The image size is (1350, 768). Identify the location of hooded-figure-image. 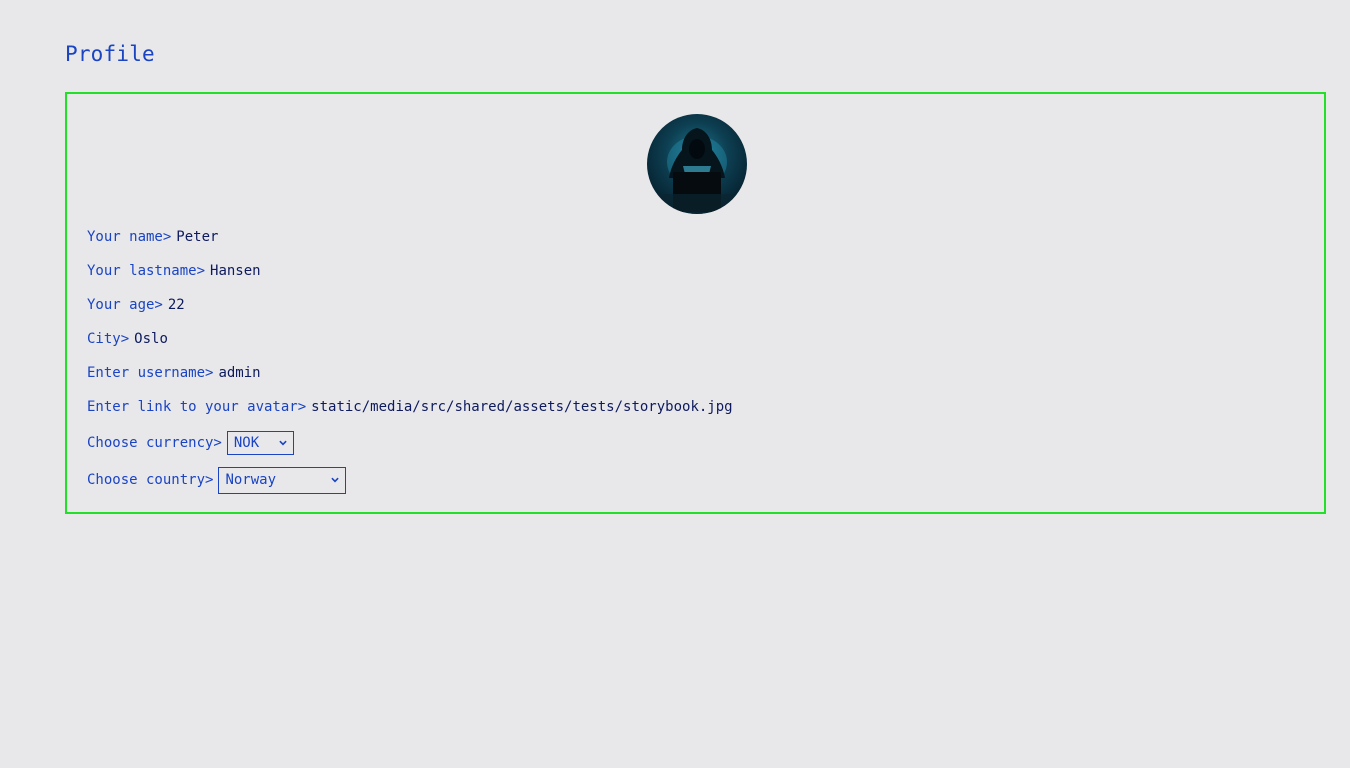
(697, 171).